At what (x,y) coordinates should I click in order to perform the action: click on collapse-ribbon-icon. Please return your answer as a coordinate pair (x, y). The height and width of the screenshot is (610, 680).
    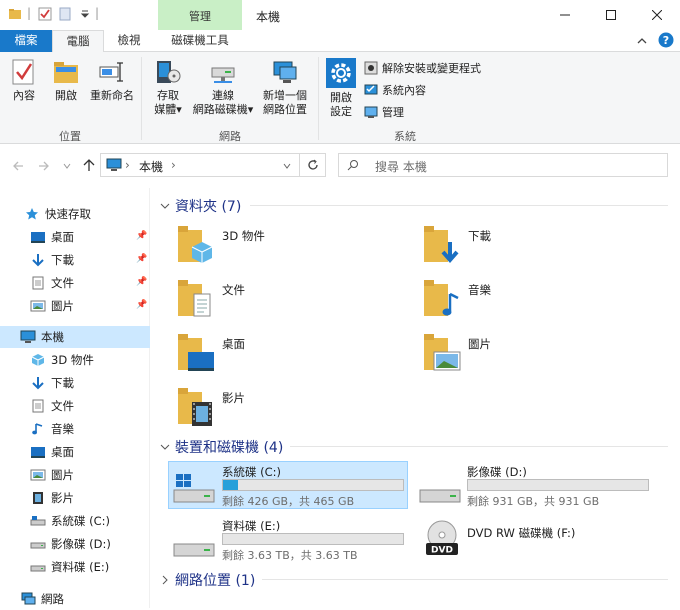
    Looking at the image, I should click on (642, 41).